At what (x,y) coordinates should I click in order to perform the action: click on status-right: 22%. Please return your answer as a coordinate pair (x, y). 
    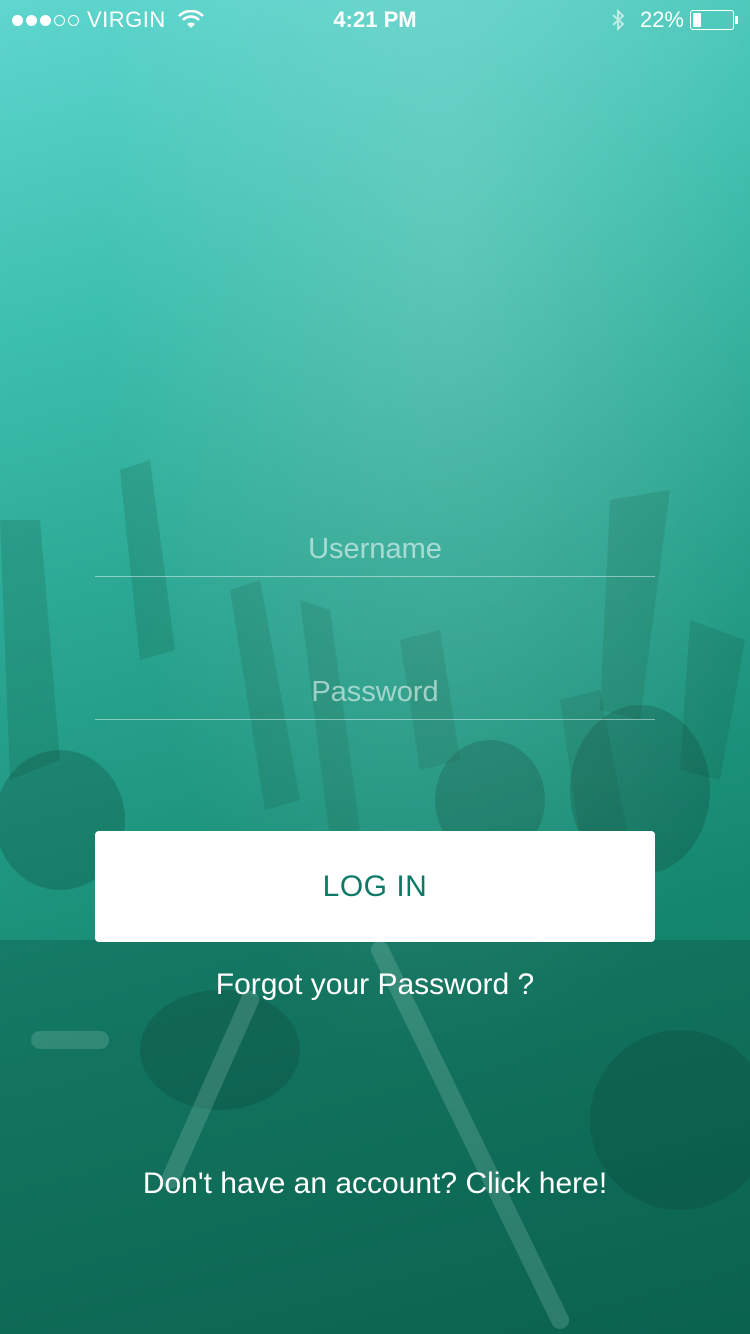
    Looking at the image, I should click on (674, 20).